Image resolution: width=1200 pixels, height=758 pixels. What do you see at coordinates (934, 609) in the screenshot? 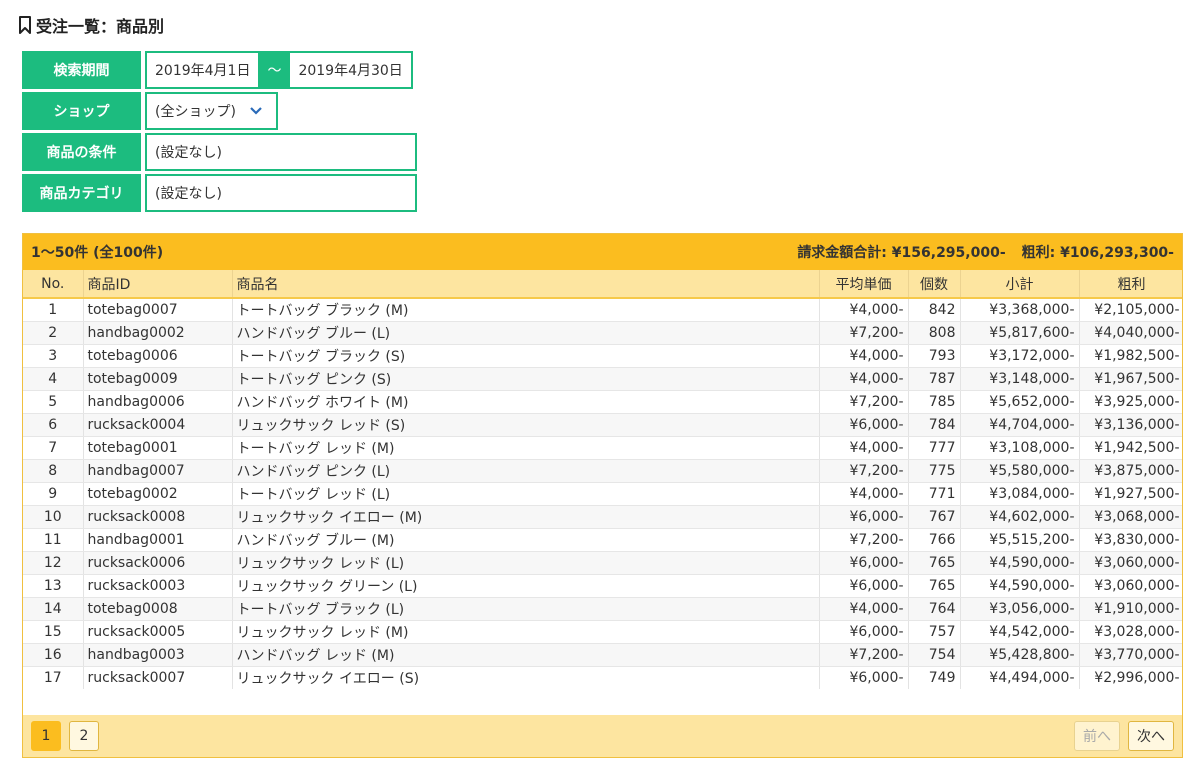
I see `cell-quantity: 764` at bounding box center [934, 609].